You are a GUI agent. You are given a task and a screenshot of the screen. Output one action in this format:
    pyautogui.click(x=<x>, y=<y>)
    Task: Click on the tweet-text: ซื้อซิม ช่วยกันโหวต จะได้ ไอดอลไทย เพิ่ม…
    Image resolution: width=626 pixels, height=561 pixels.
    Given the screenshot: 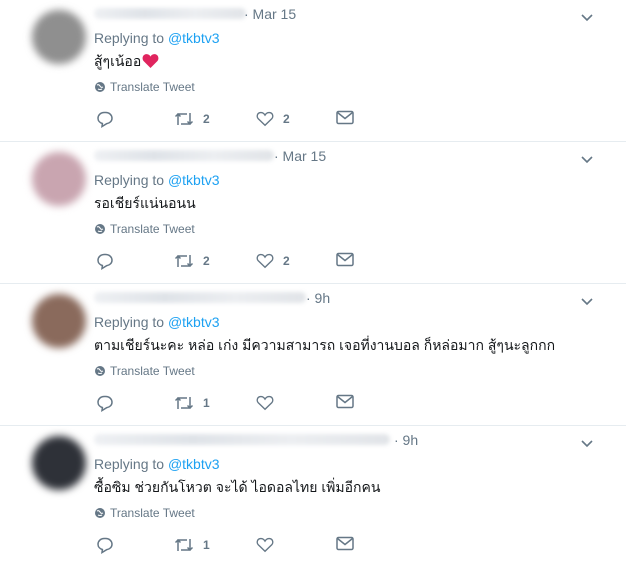 What is the action you would take?
    pyautogui.click(x=237, y=487)
    